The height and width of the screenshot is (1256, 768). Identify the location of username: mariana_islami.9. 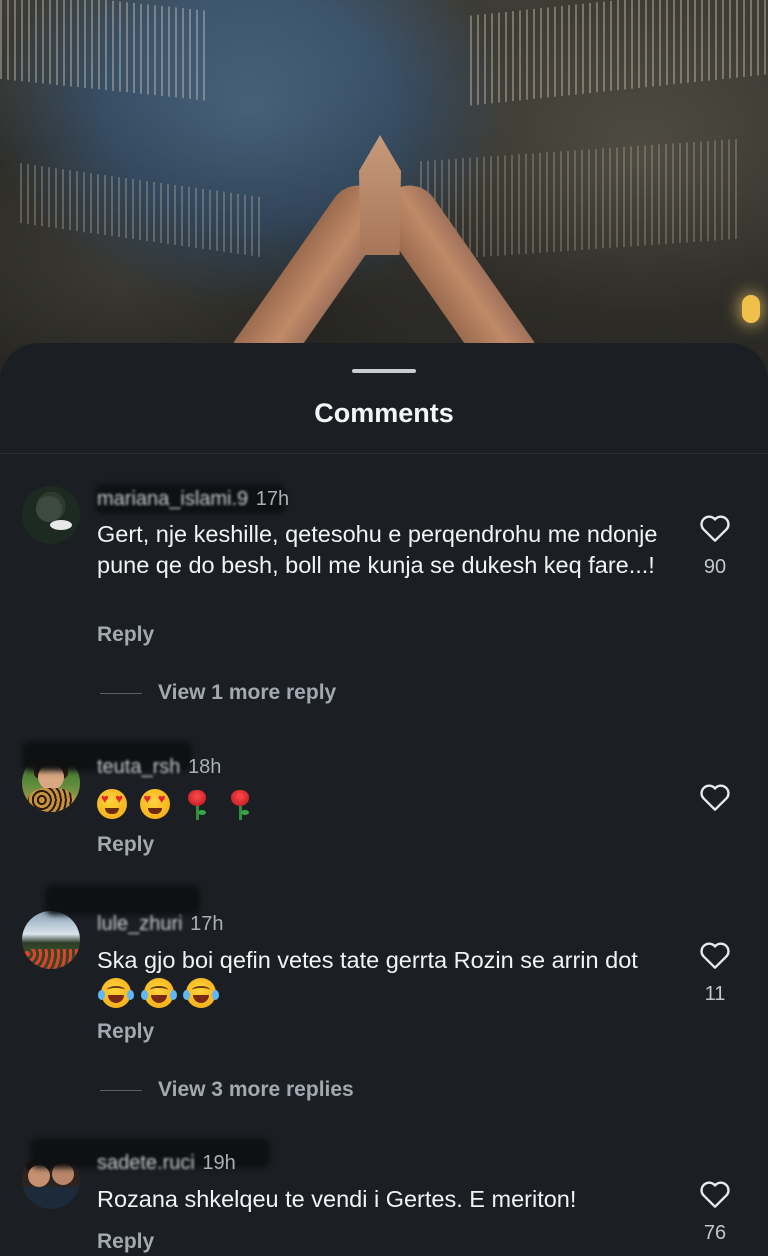
(172, 499).